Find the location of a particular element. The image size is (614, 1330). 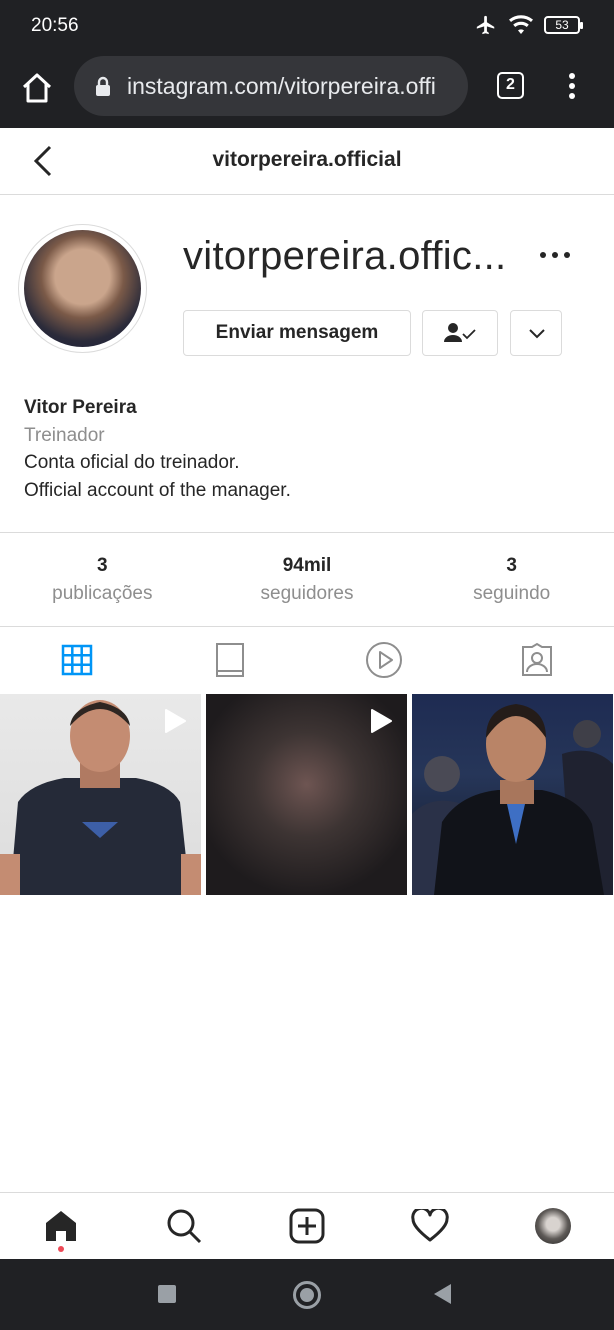

android-navigation-bar is located at coordinates (307, 1294).